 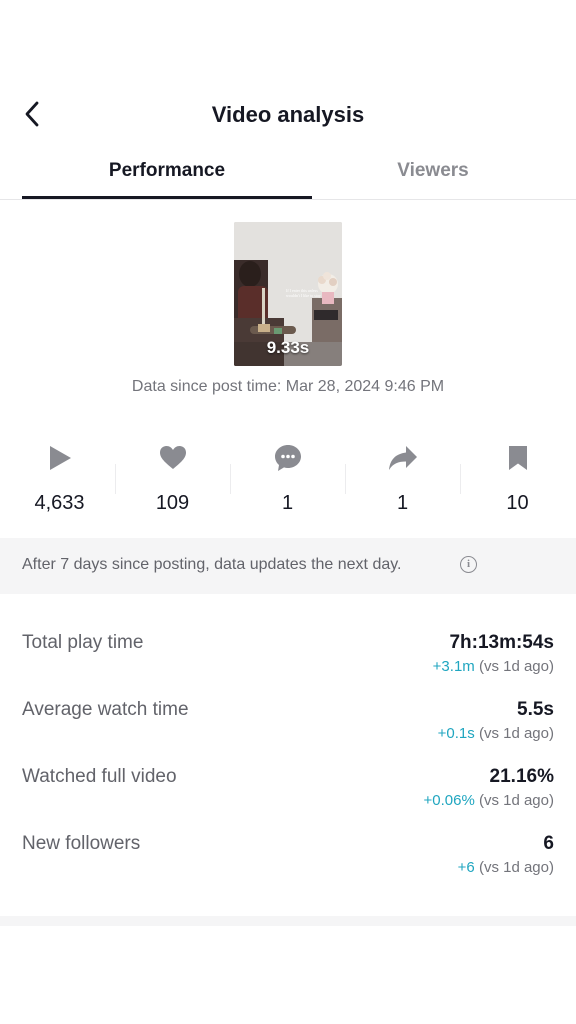 I want to click on header: Video analysis, so click(x=288, y=116).